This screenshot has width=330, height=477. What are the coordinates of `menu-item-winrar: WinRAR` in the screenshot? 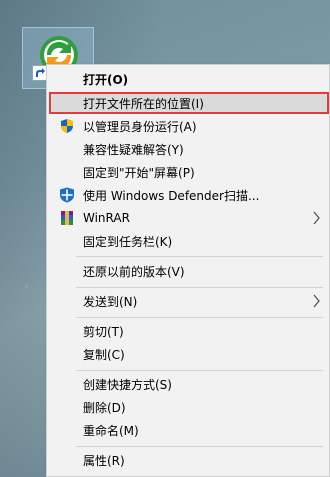 It's located at (188, 218).